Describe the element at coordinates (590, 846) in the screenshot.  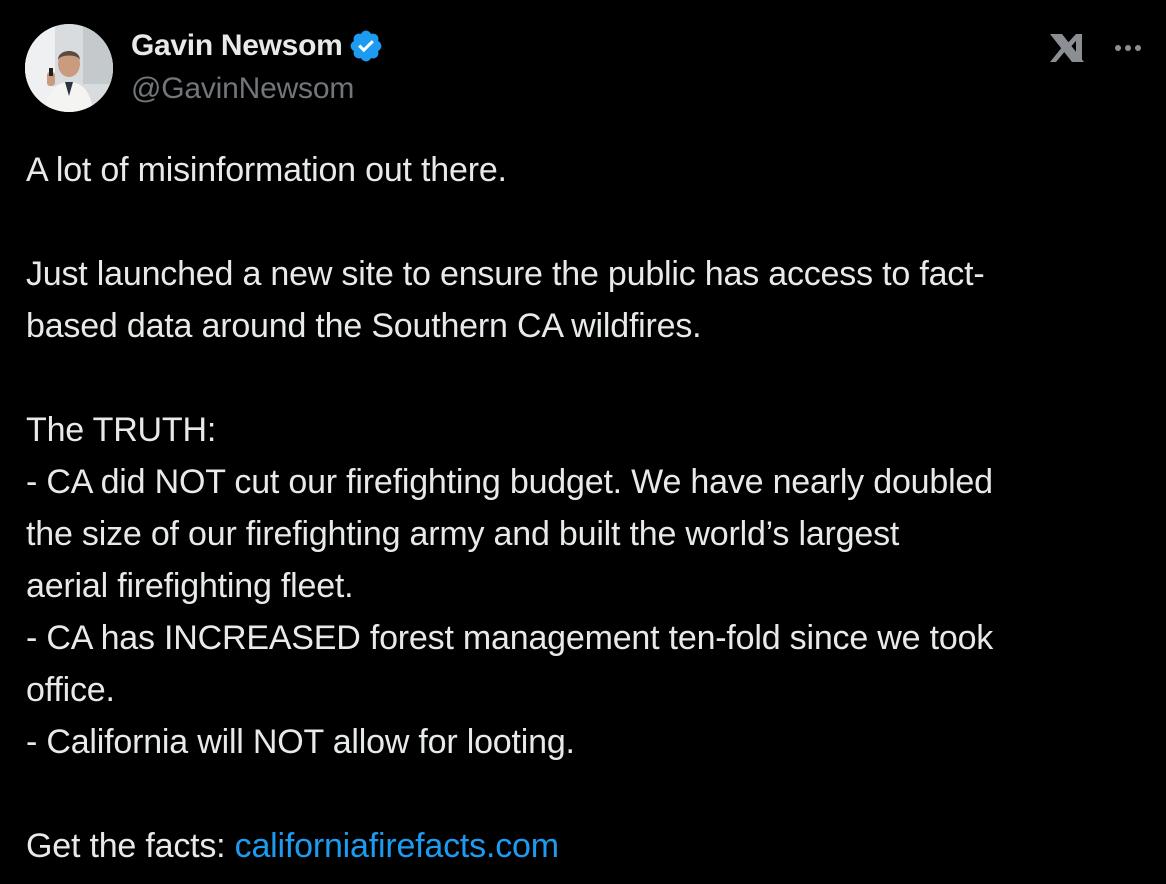
I see `cta-line: Get the facts: californiafirefacts.com` at that location.